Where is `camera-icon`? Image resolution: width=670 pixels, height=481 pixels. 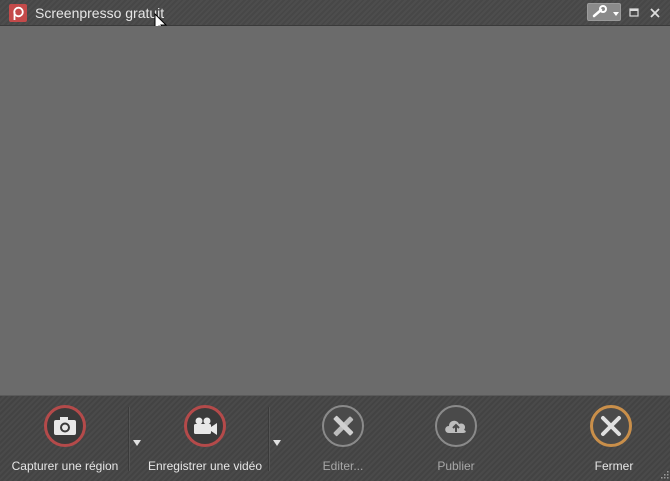
camera-icon is located at coordinates (65, 426).